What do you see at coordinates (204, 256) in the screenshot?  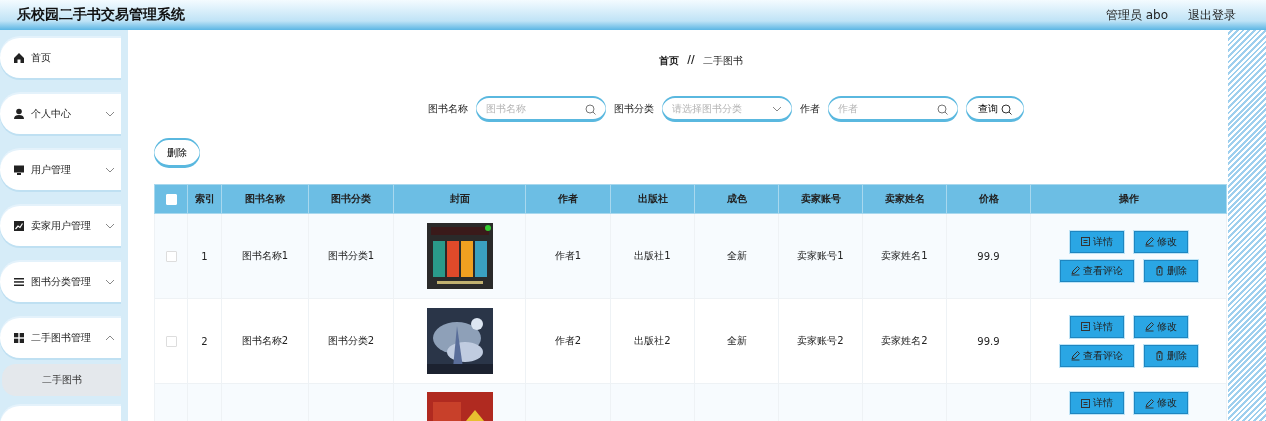 I see `table-cell: 1` at bounding box center [204, 256].